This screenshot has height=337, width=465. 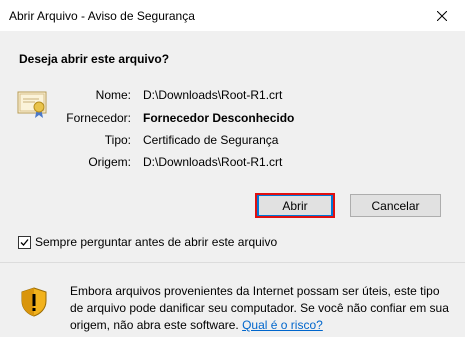 I want to click on name-value: D:\Downloads\Root-R1.crt, so click(x=213, y=95).